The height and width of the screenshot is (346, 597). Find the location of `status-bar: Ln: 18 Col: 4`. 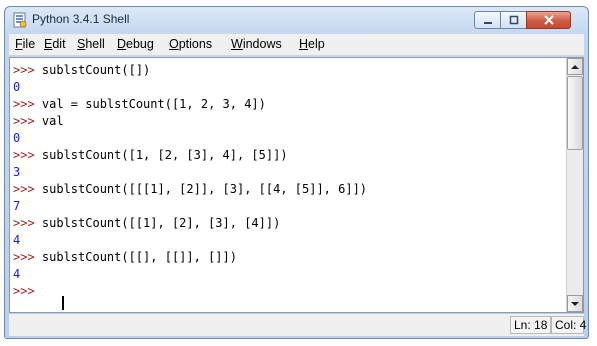

status-bar: Ln: 18 Col: 4 is located at coordinates (297, 325).